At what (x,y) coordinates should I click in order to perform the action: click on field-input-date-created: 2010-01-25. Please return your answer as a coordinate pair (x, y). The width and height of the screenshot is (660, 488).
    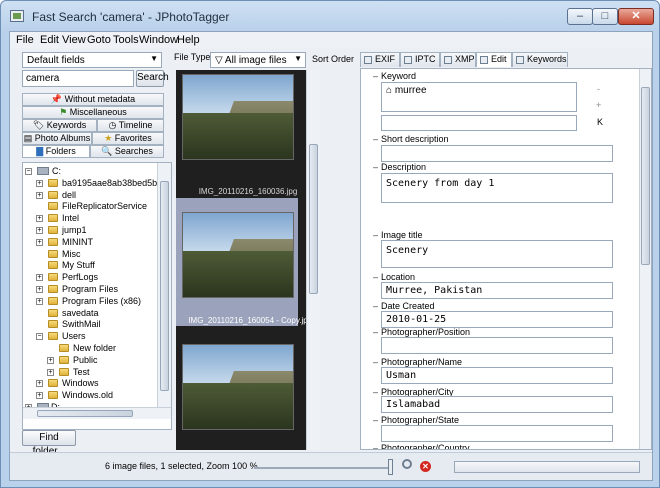
    Looking at the image, I should click on (497, 319).